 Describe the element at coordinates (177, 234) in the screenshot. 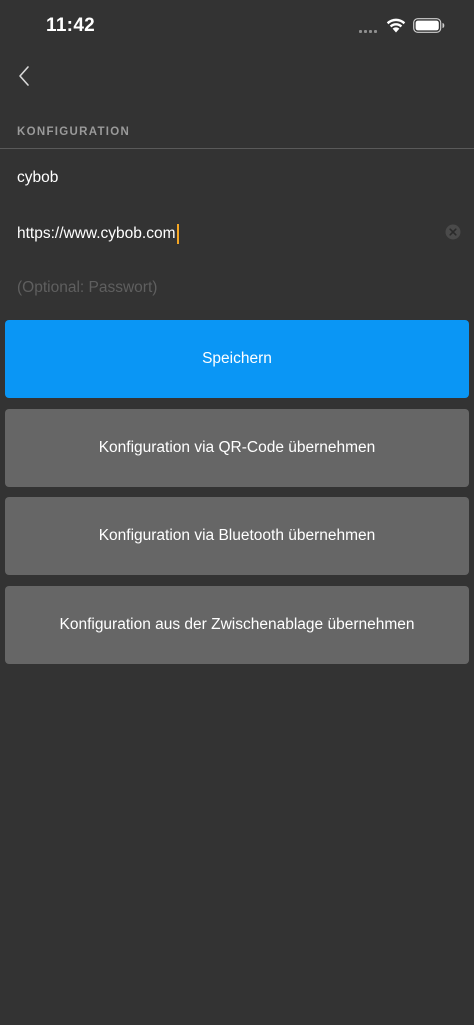

I see `text-cursor` at that location.